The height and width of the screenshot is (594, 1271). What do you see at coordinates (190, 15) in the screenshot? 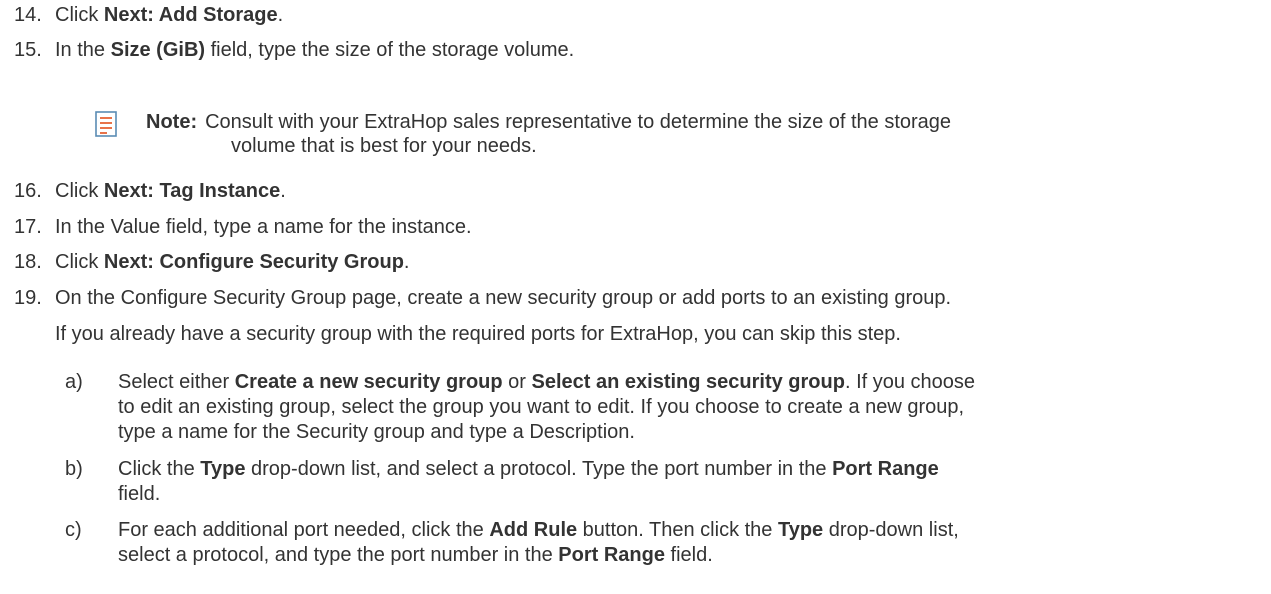
I see `ui-label-next-add-storage: Next: Add Storage` at bounding box center [190, 15].